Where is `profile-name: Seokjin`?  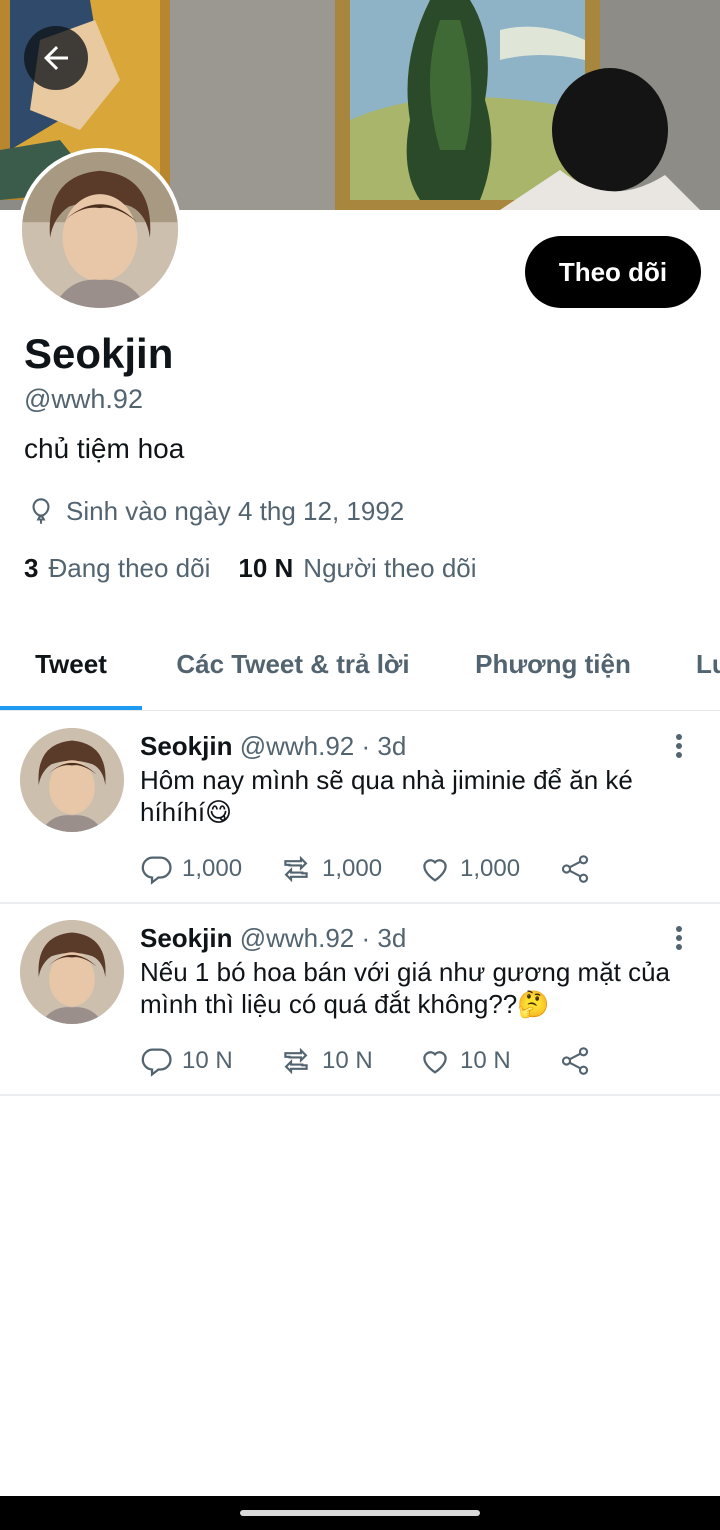
profile-name: Seokjin is located at coordinates (99, 353).